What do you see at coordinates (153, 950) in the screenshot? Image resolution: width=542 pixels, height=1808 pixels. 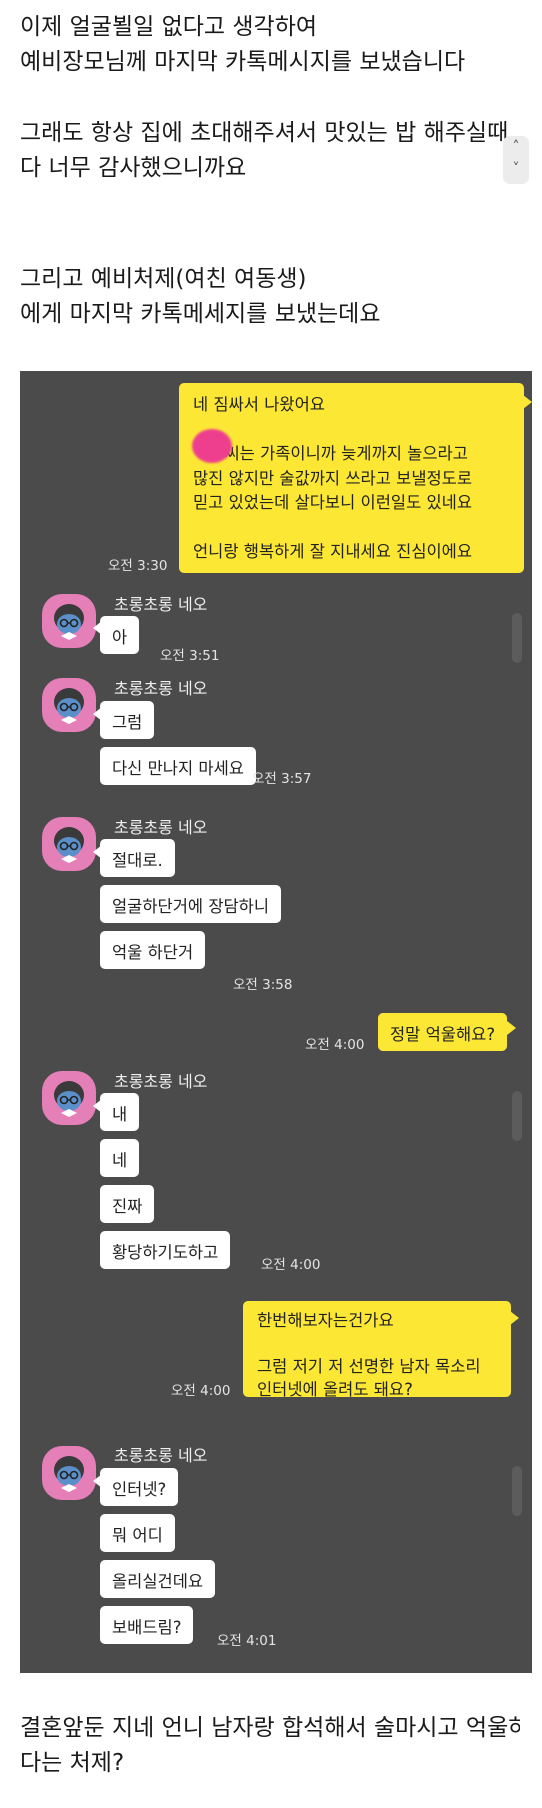 I see `received-message: 억울 하단거` at bounding box center [153, 950].